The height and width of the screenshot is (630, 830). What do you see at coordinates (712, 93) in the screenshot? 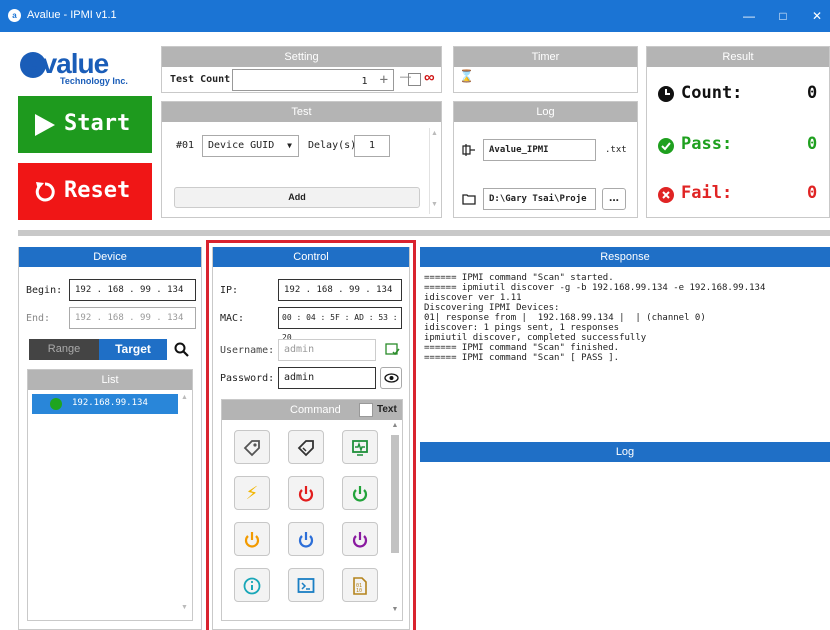
I see `count-label: Count:` at bounding box center [712, 93].